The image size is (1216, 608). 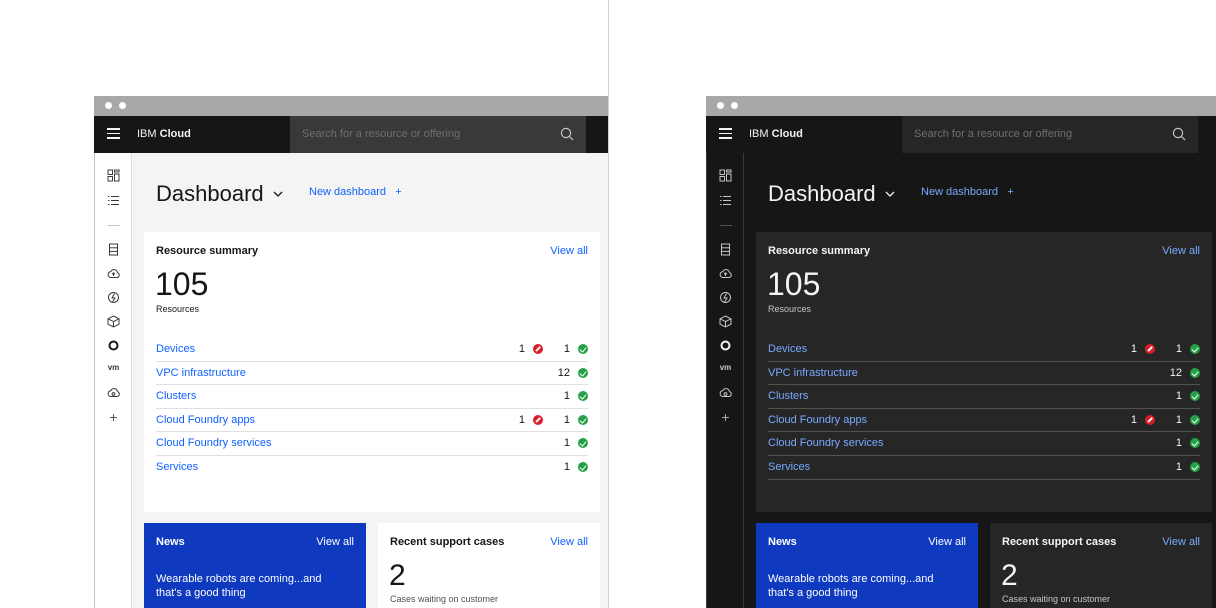 I want to click on resource-row: Clusters 1, so click(x=372, y=397).